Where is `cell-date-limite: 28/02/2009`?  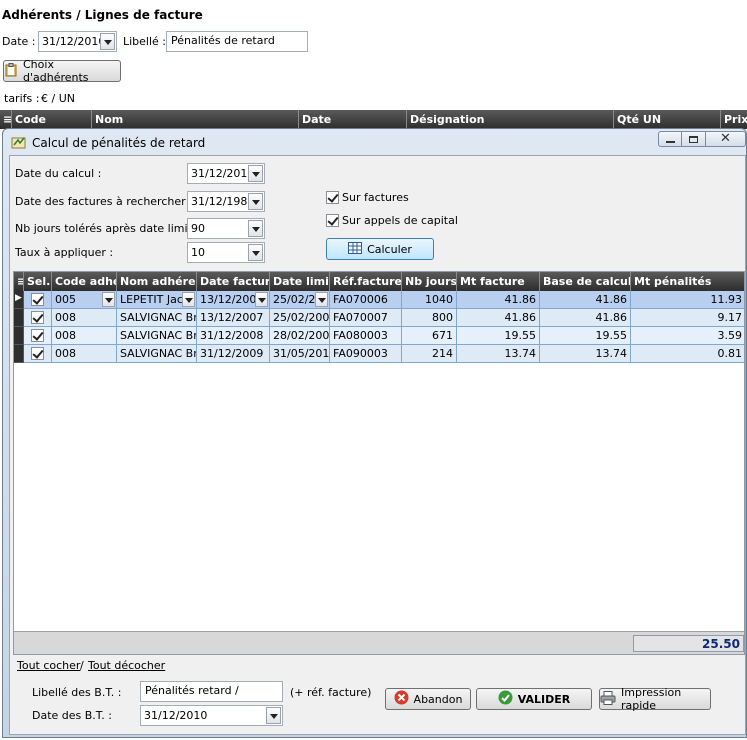 cell-date-limite: 28/02/2009 is located at coordinates (300, 336).